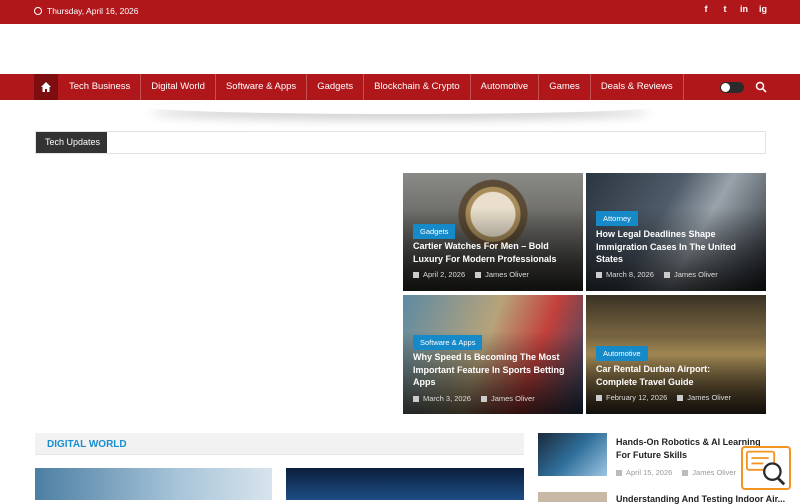 This screenshot has height=504, width=800. What do you see at coordinates (565, 87) in the screenshot?
I see `nav-item-games: Games` at bounding box center [565, 87].